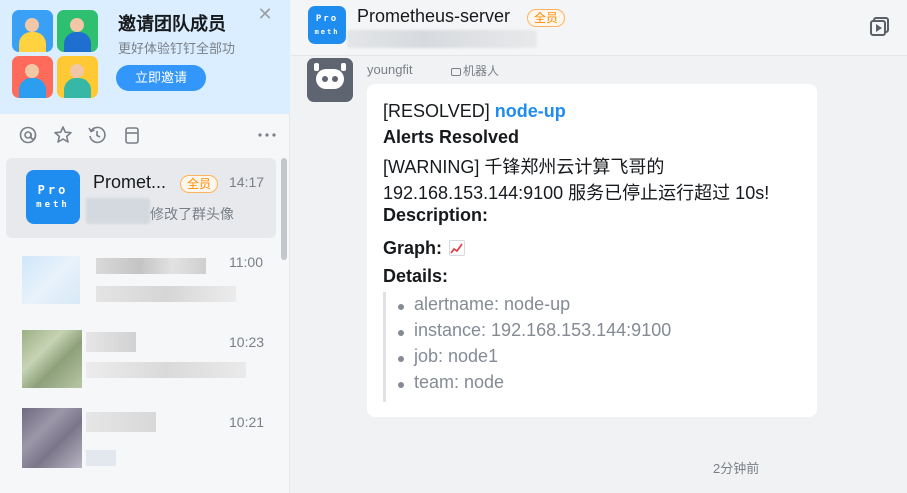  What do you see at coordinates (55, 54) in the screenshot?
I see `team-illustration` at bounding box center [55, 54].